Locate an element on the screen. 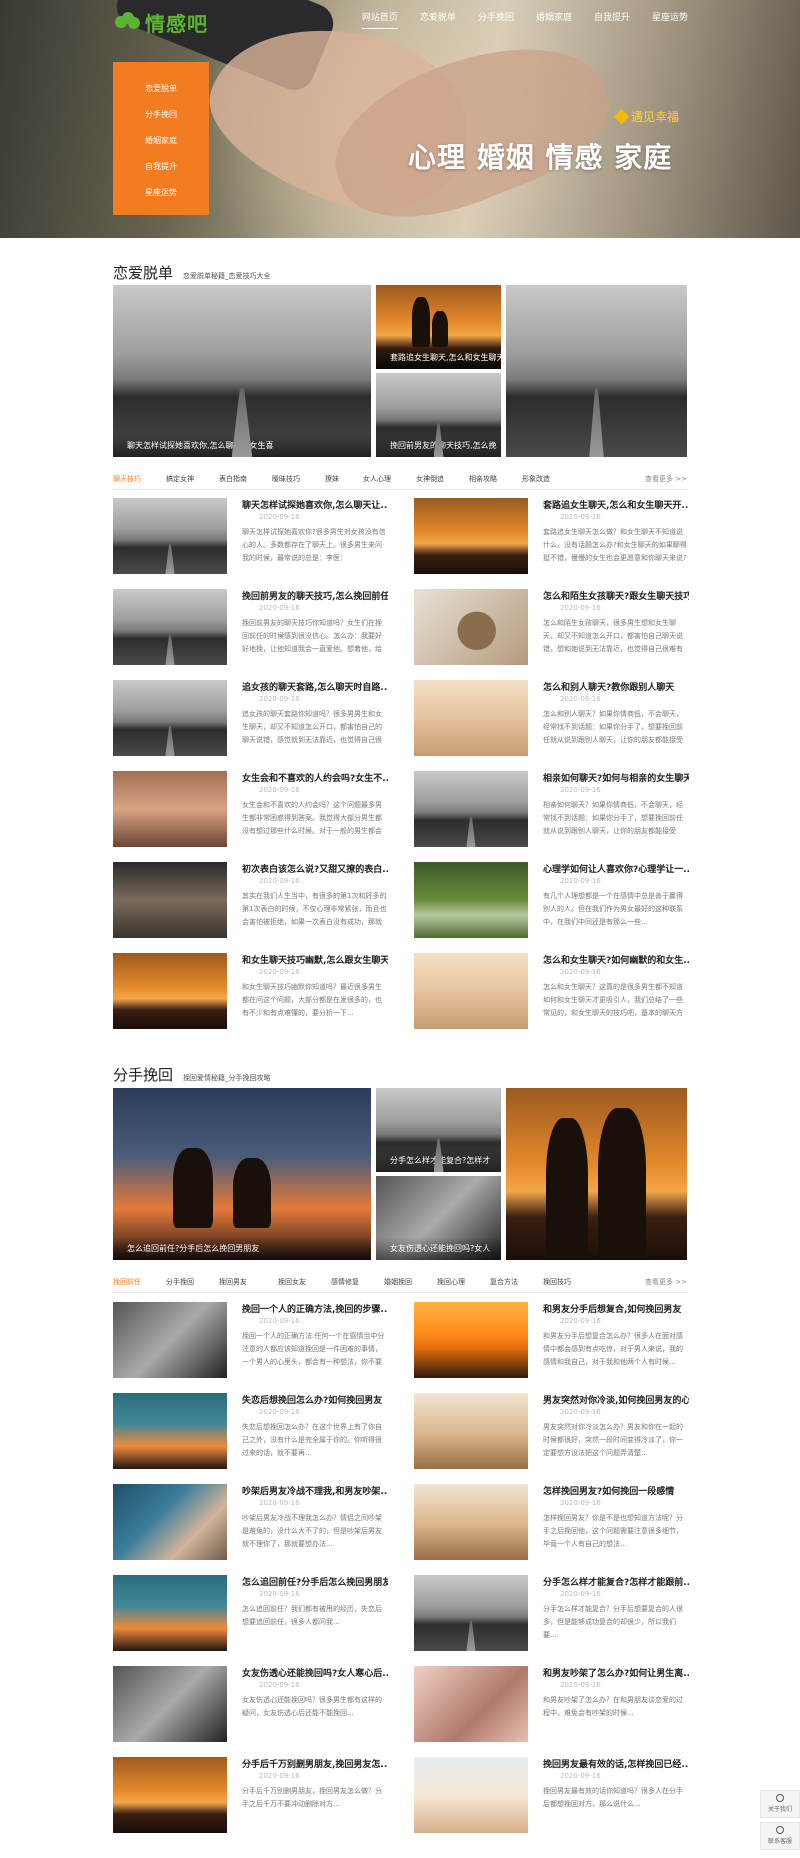  tab-item: 搞定女神 is located at coordinates (180, 479).